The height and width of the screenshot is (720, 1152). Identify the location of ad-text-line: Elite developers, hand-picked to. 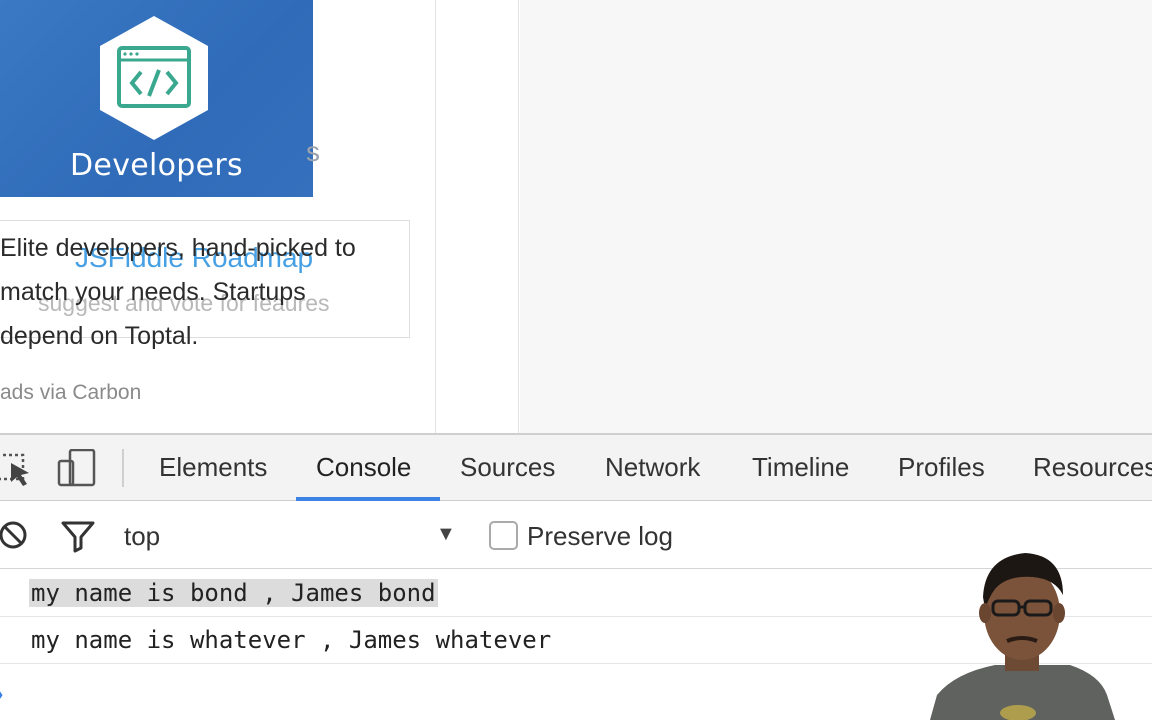
(178, 248).